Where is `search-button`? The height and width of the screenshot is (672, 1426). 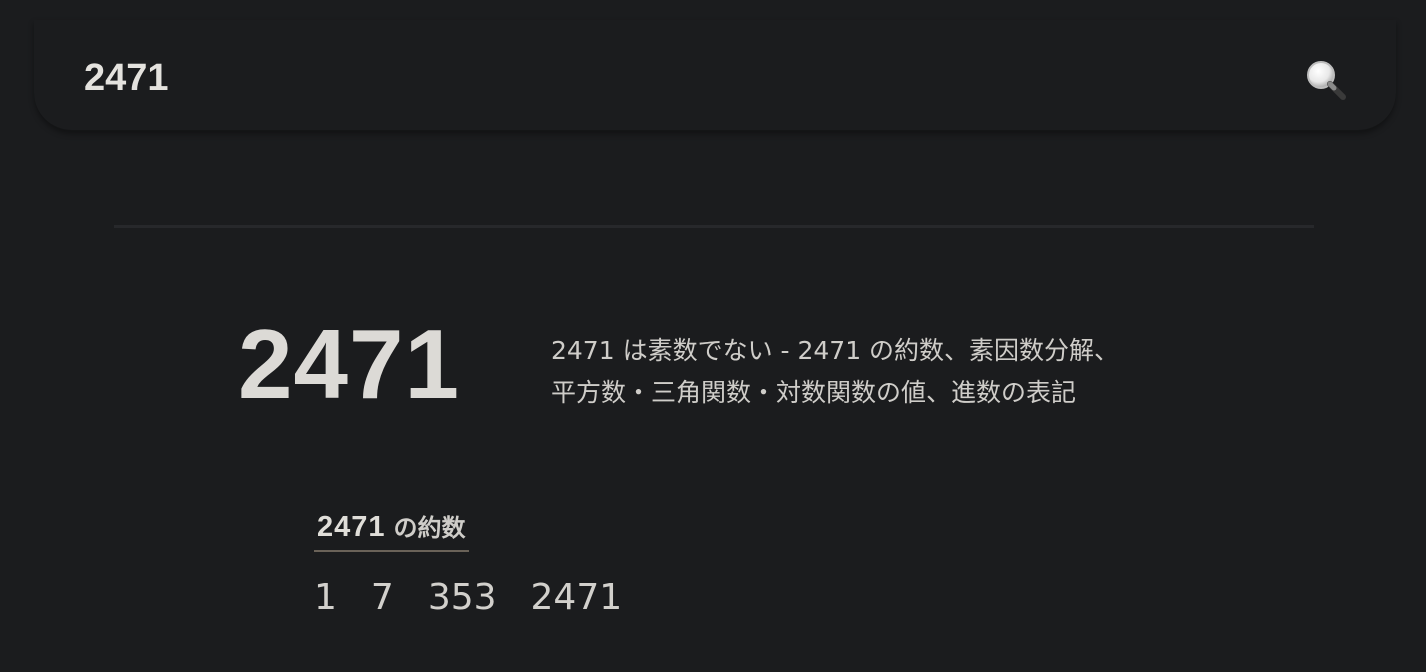 search-button is located at coordinates (1326, 80).